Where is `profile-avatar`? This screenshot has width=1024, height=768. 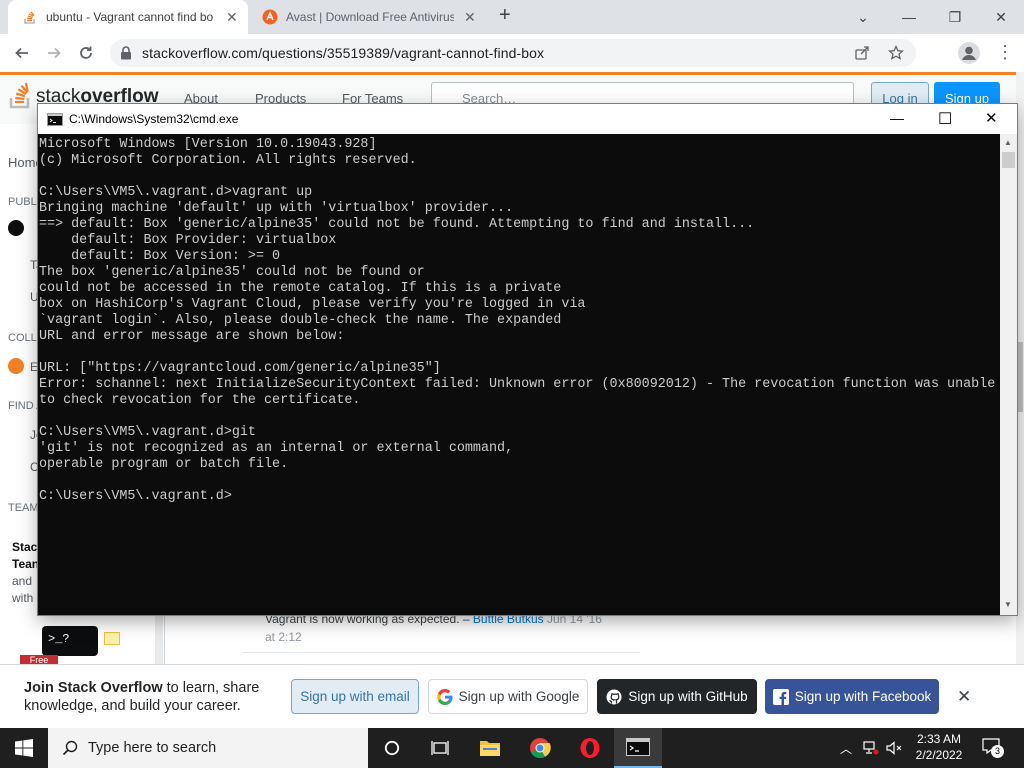 profile-avatar is located at coordinates (969, 53).